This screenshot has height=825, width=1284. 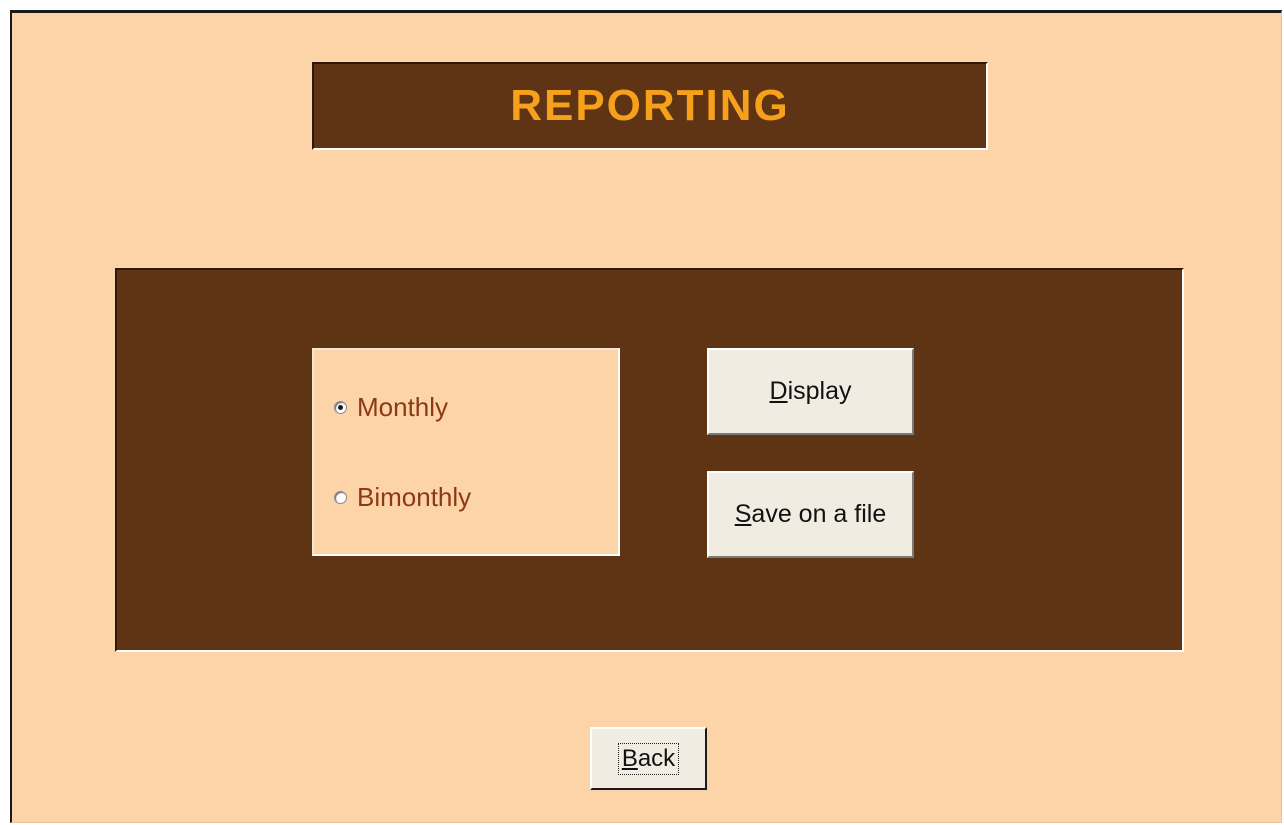 I want to click on page-title: REPORTING, so click(x=650, y=105).